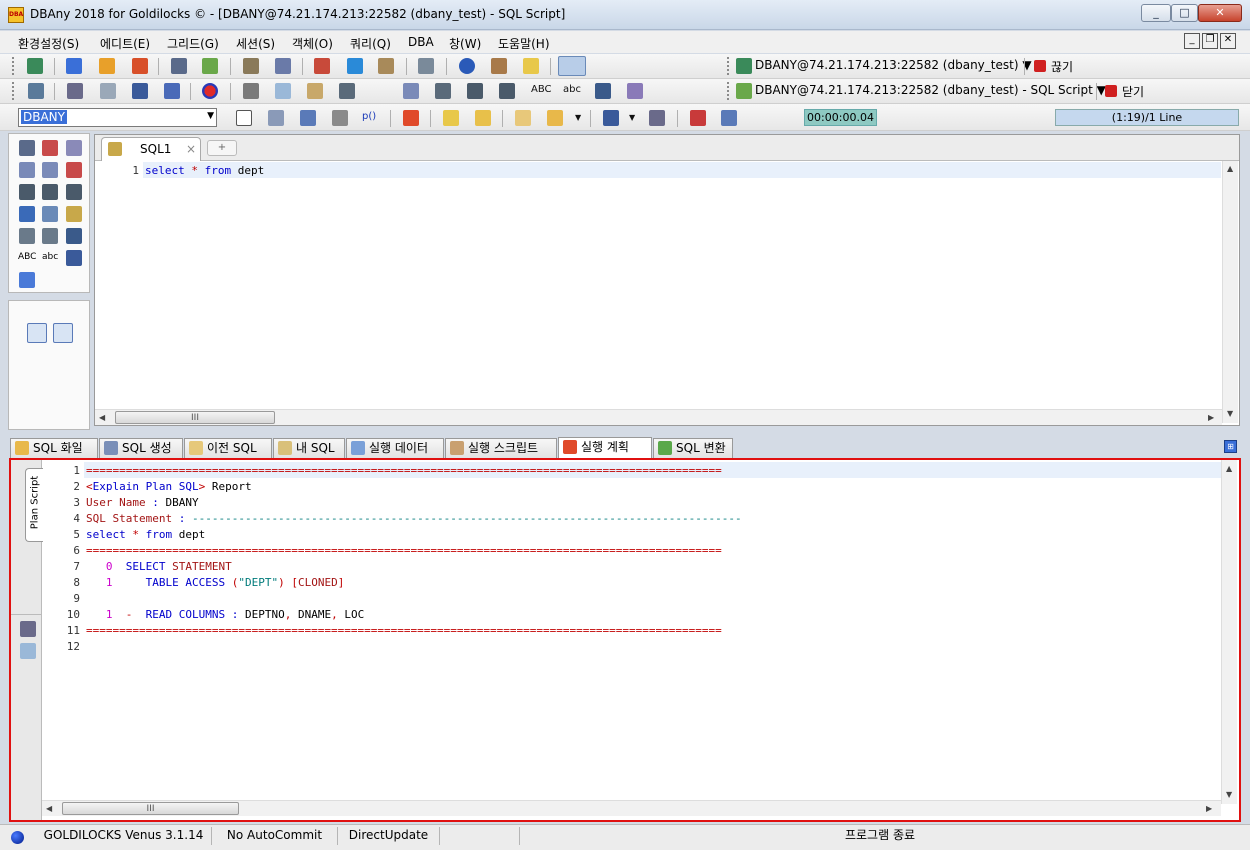 The image size is (1250, 850). I want to click on move-icon, so click(27, 214).